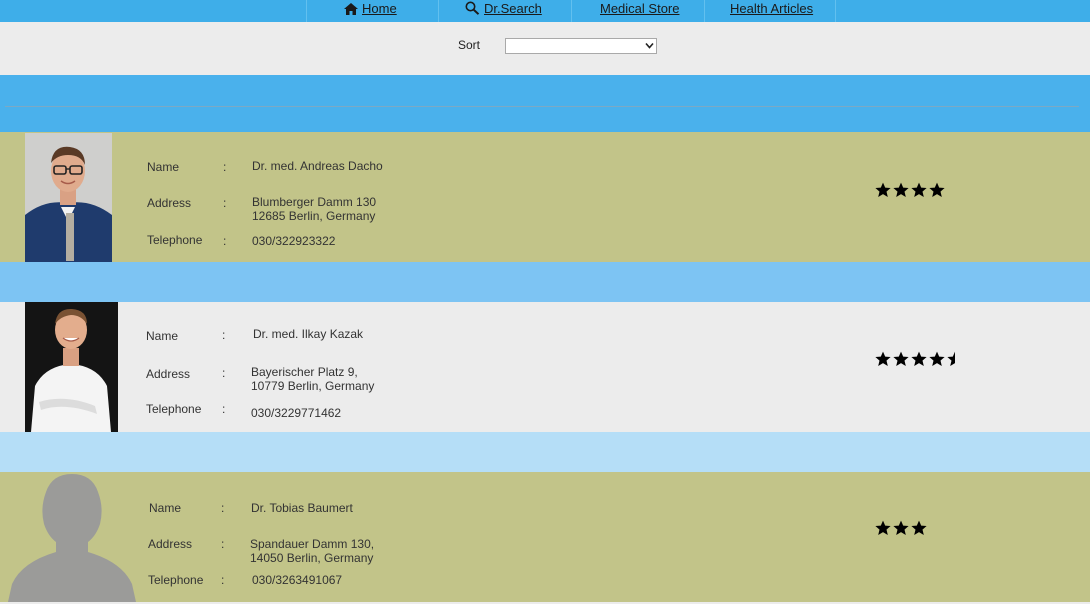  I want to click on results-header-band, so click(545, 104).